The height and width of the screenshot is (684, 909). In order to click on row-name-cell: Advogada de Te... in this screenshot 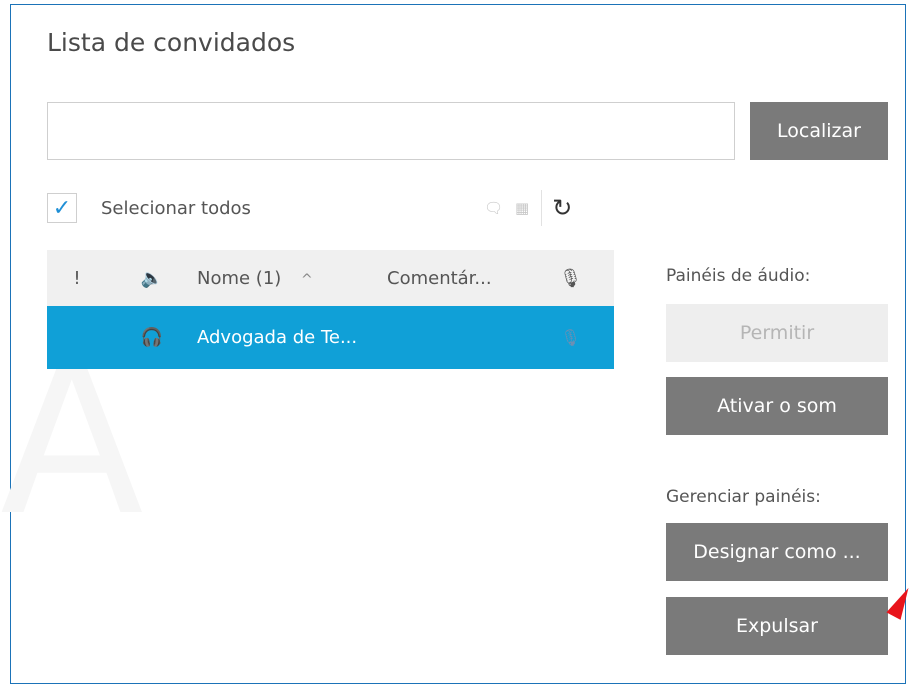, I will do `click(277, 337)`.